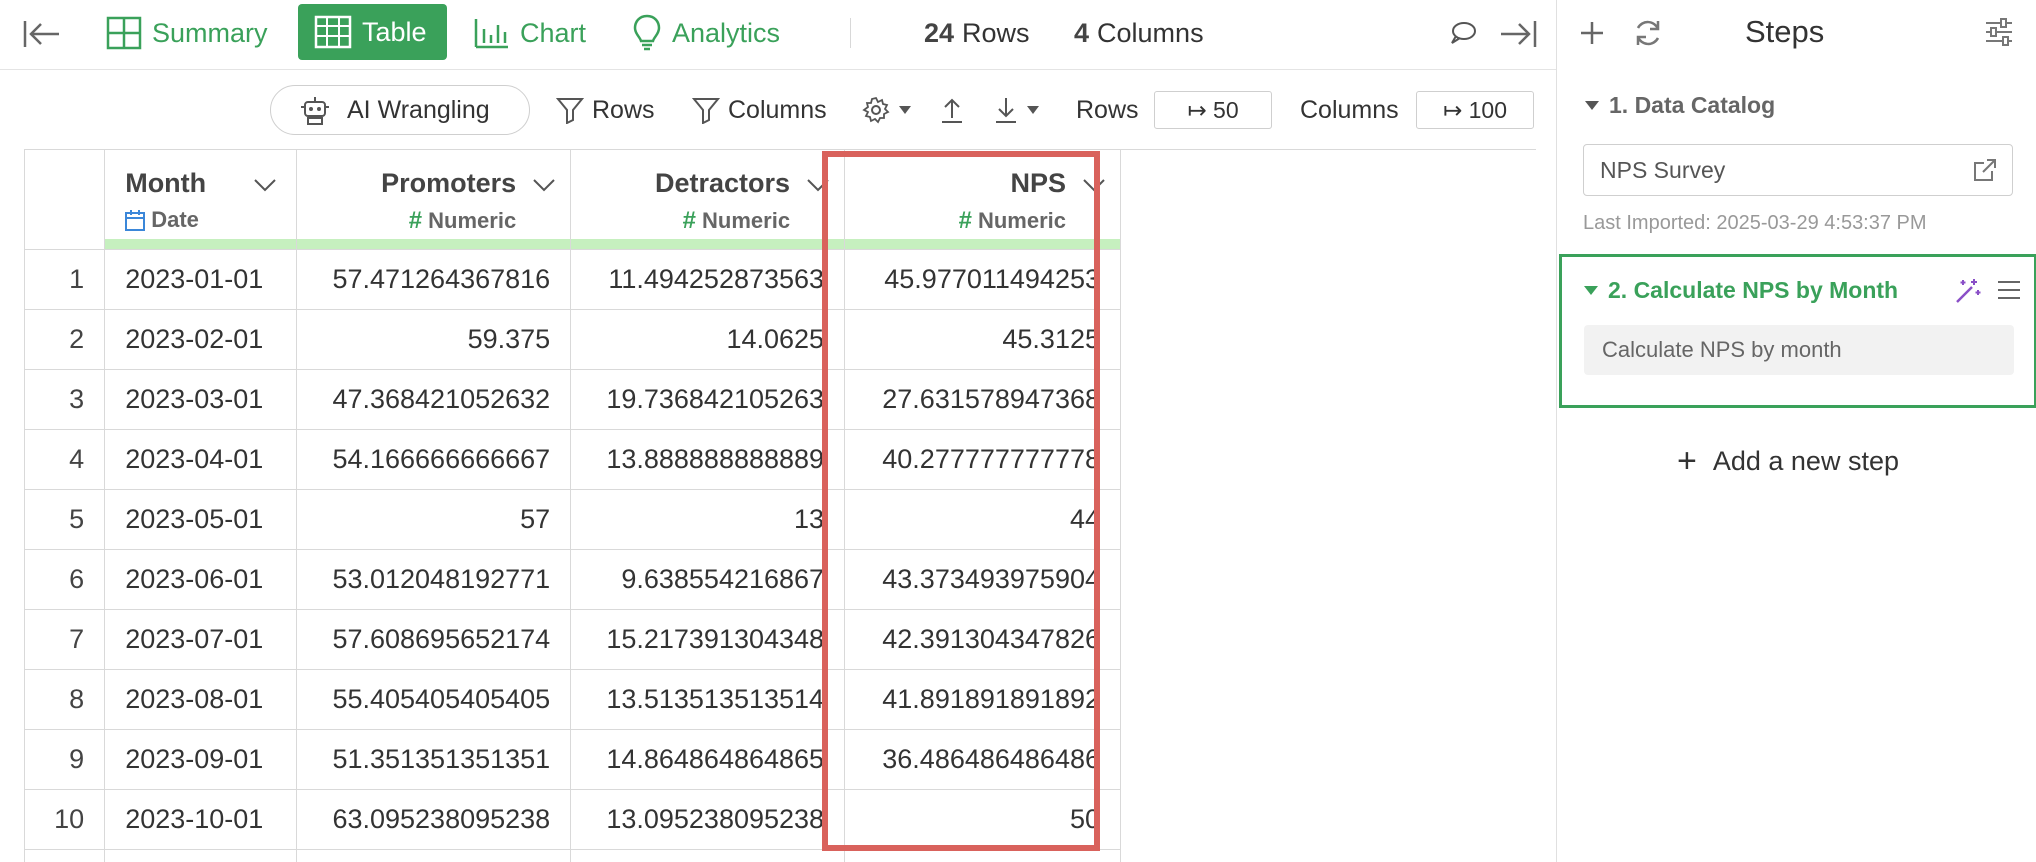 The height and width of the screenshot is (862, 2036). What do you see at coordinates (939, 32) in the screenshot?
I see `rows-count-value: 24` at bounding box center [939, 32].